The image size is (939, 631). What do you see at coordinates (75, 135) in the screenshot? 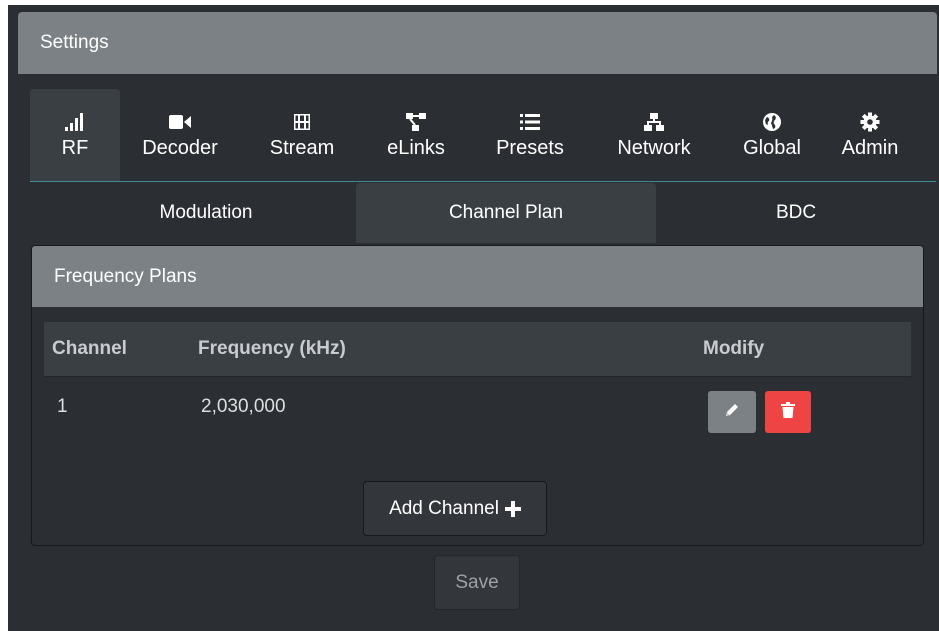
I see `nav-rf: RF` at bounding box center [75, 135].